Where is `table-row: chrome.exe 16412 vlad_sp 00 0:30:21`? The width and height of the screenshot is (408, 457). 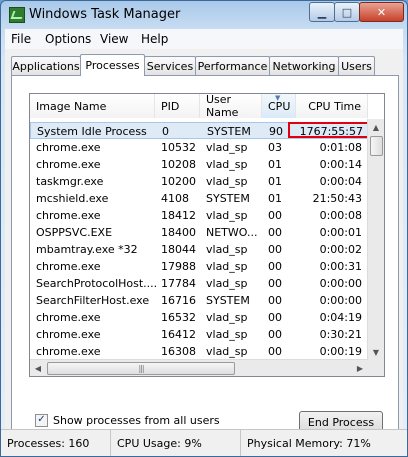 table-row: chrome.exe 16412 vlad_sp 00 0:30:21 is located at coordinates (199, 334).